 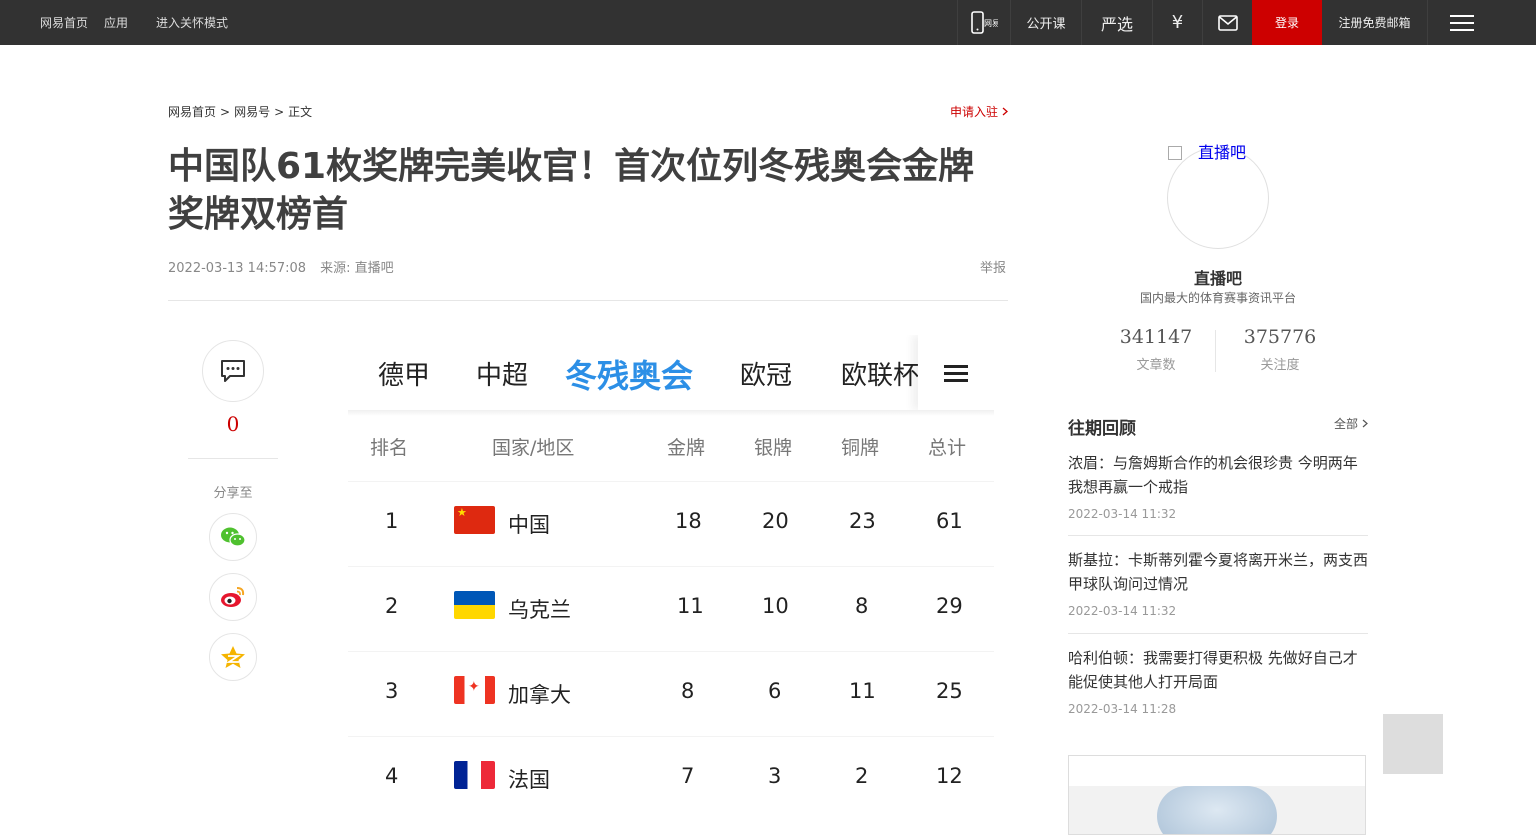 I want to click on comment-button, so click(x=233, y=371).